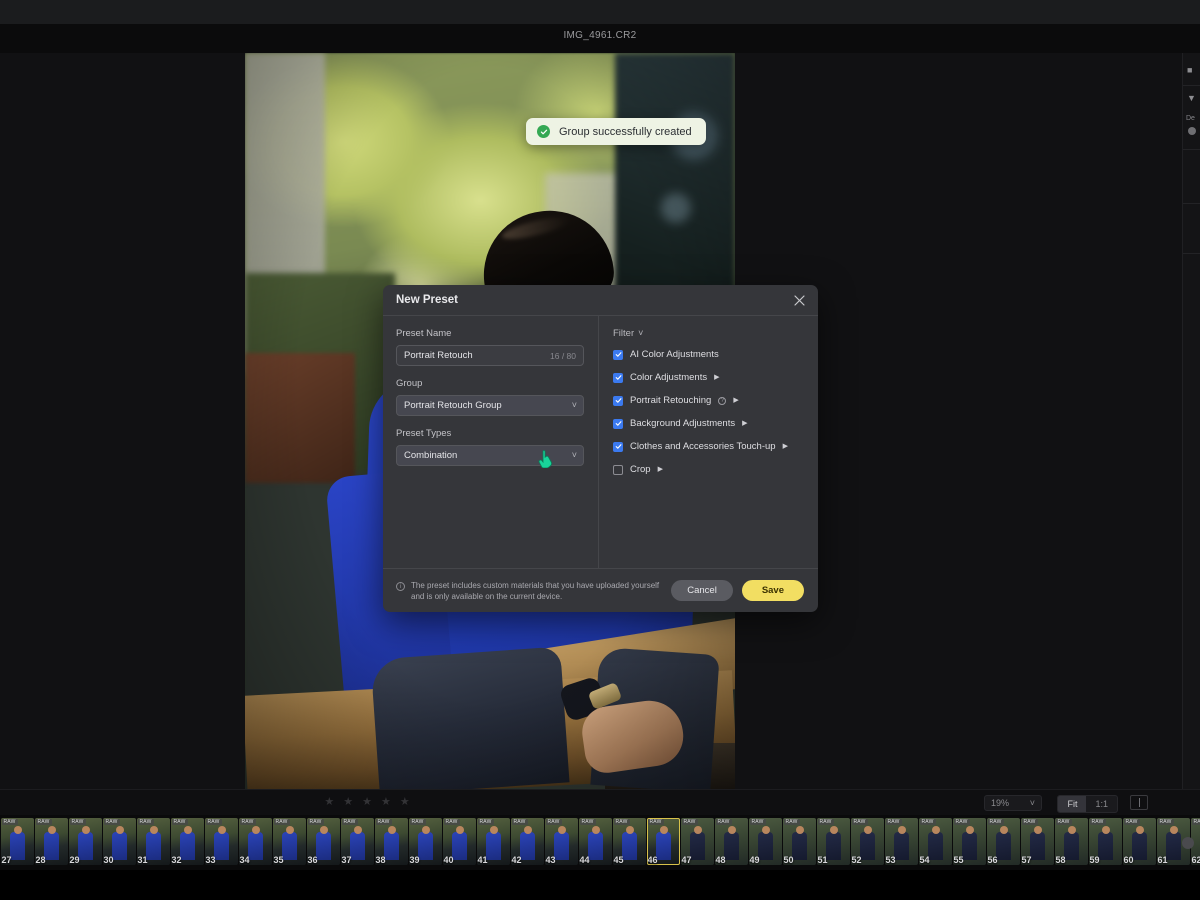 This screenshot has height=900, width=1200. Describe the element at coordinates (391, 841) in the screenshot. I see `filmstrip-thumbnail: RAW 38` at that location.